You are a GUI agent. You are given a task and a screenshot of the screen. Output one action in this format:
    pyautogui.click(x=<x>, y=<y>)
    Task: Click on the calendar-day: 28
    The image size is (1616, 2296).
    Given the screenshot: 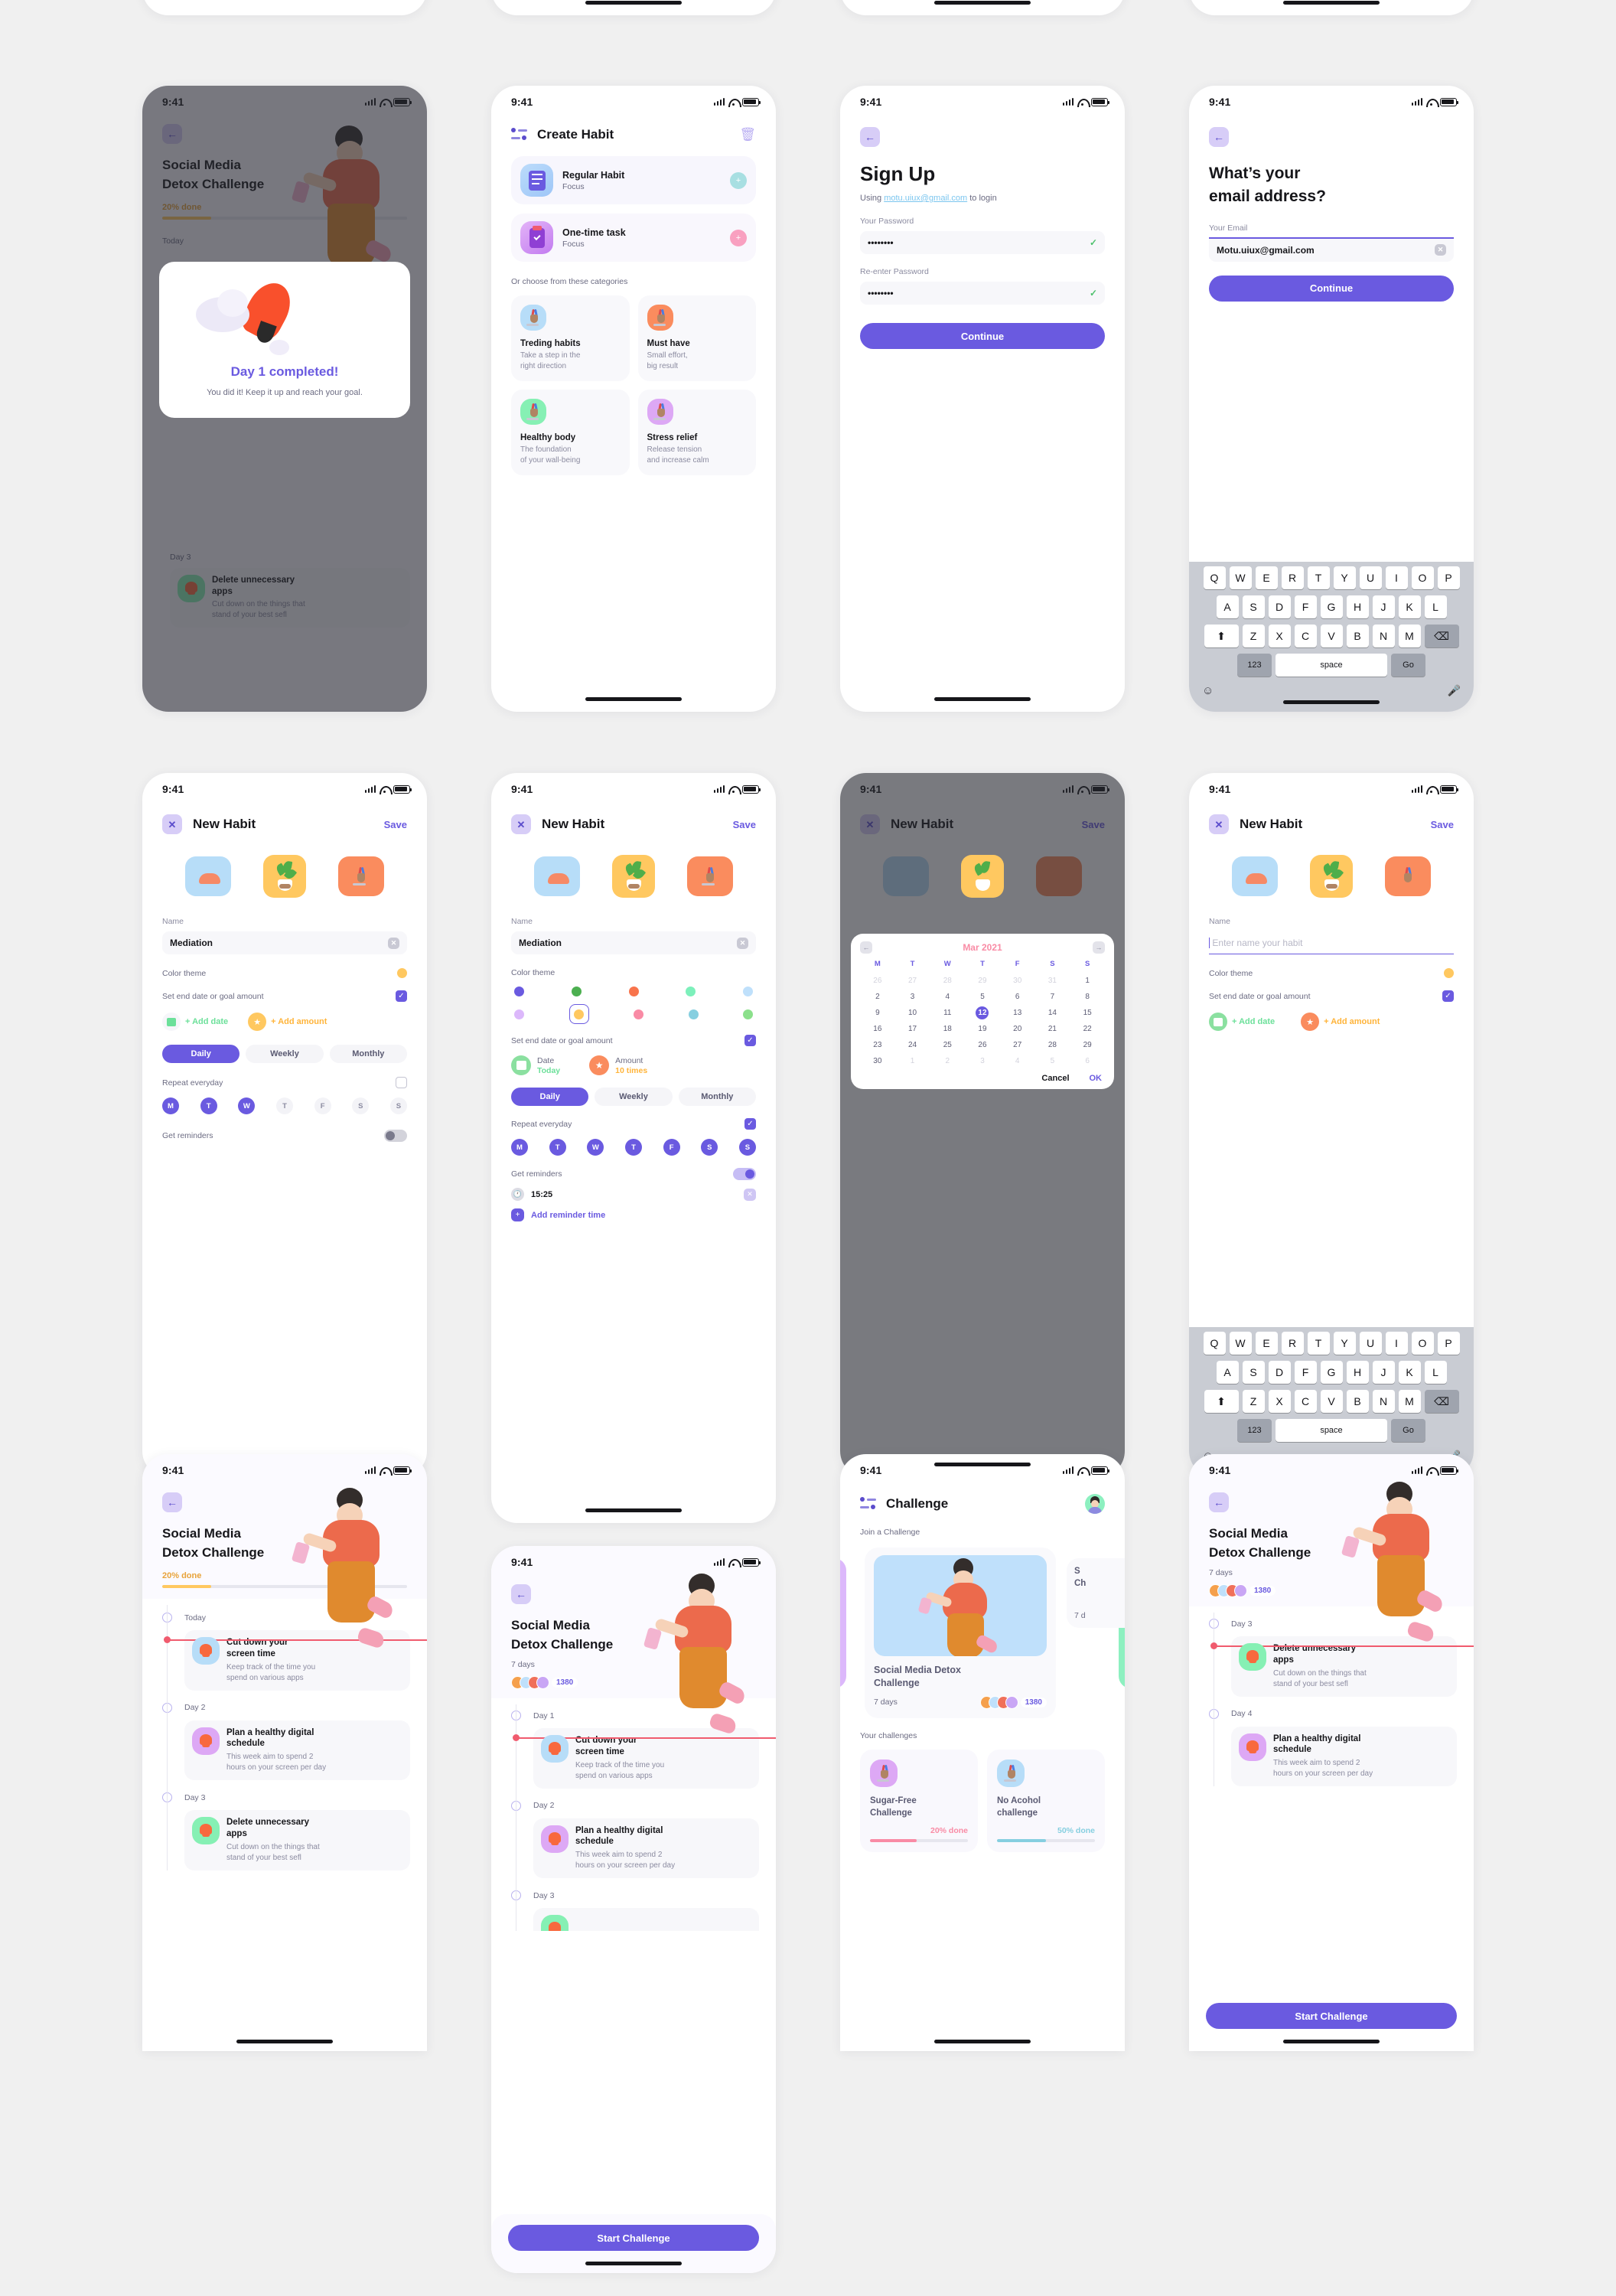 What is the action you would take?
    pyautogui.click(x=947, y=980)
    